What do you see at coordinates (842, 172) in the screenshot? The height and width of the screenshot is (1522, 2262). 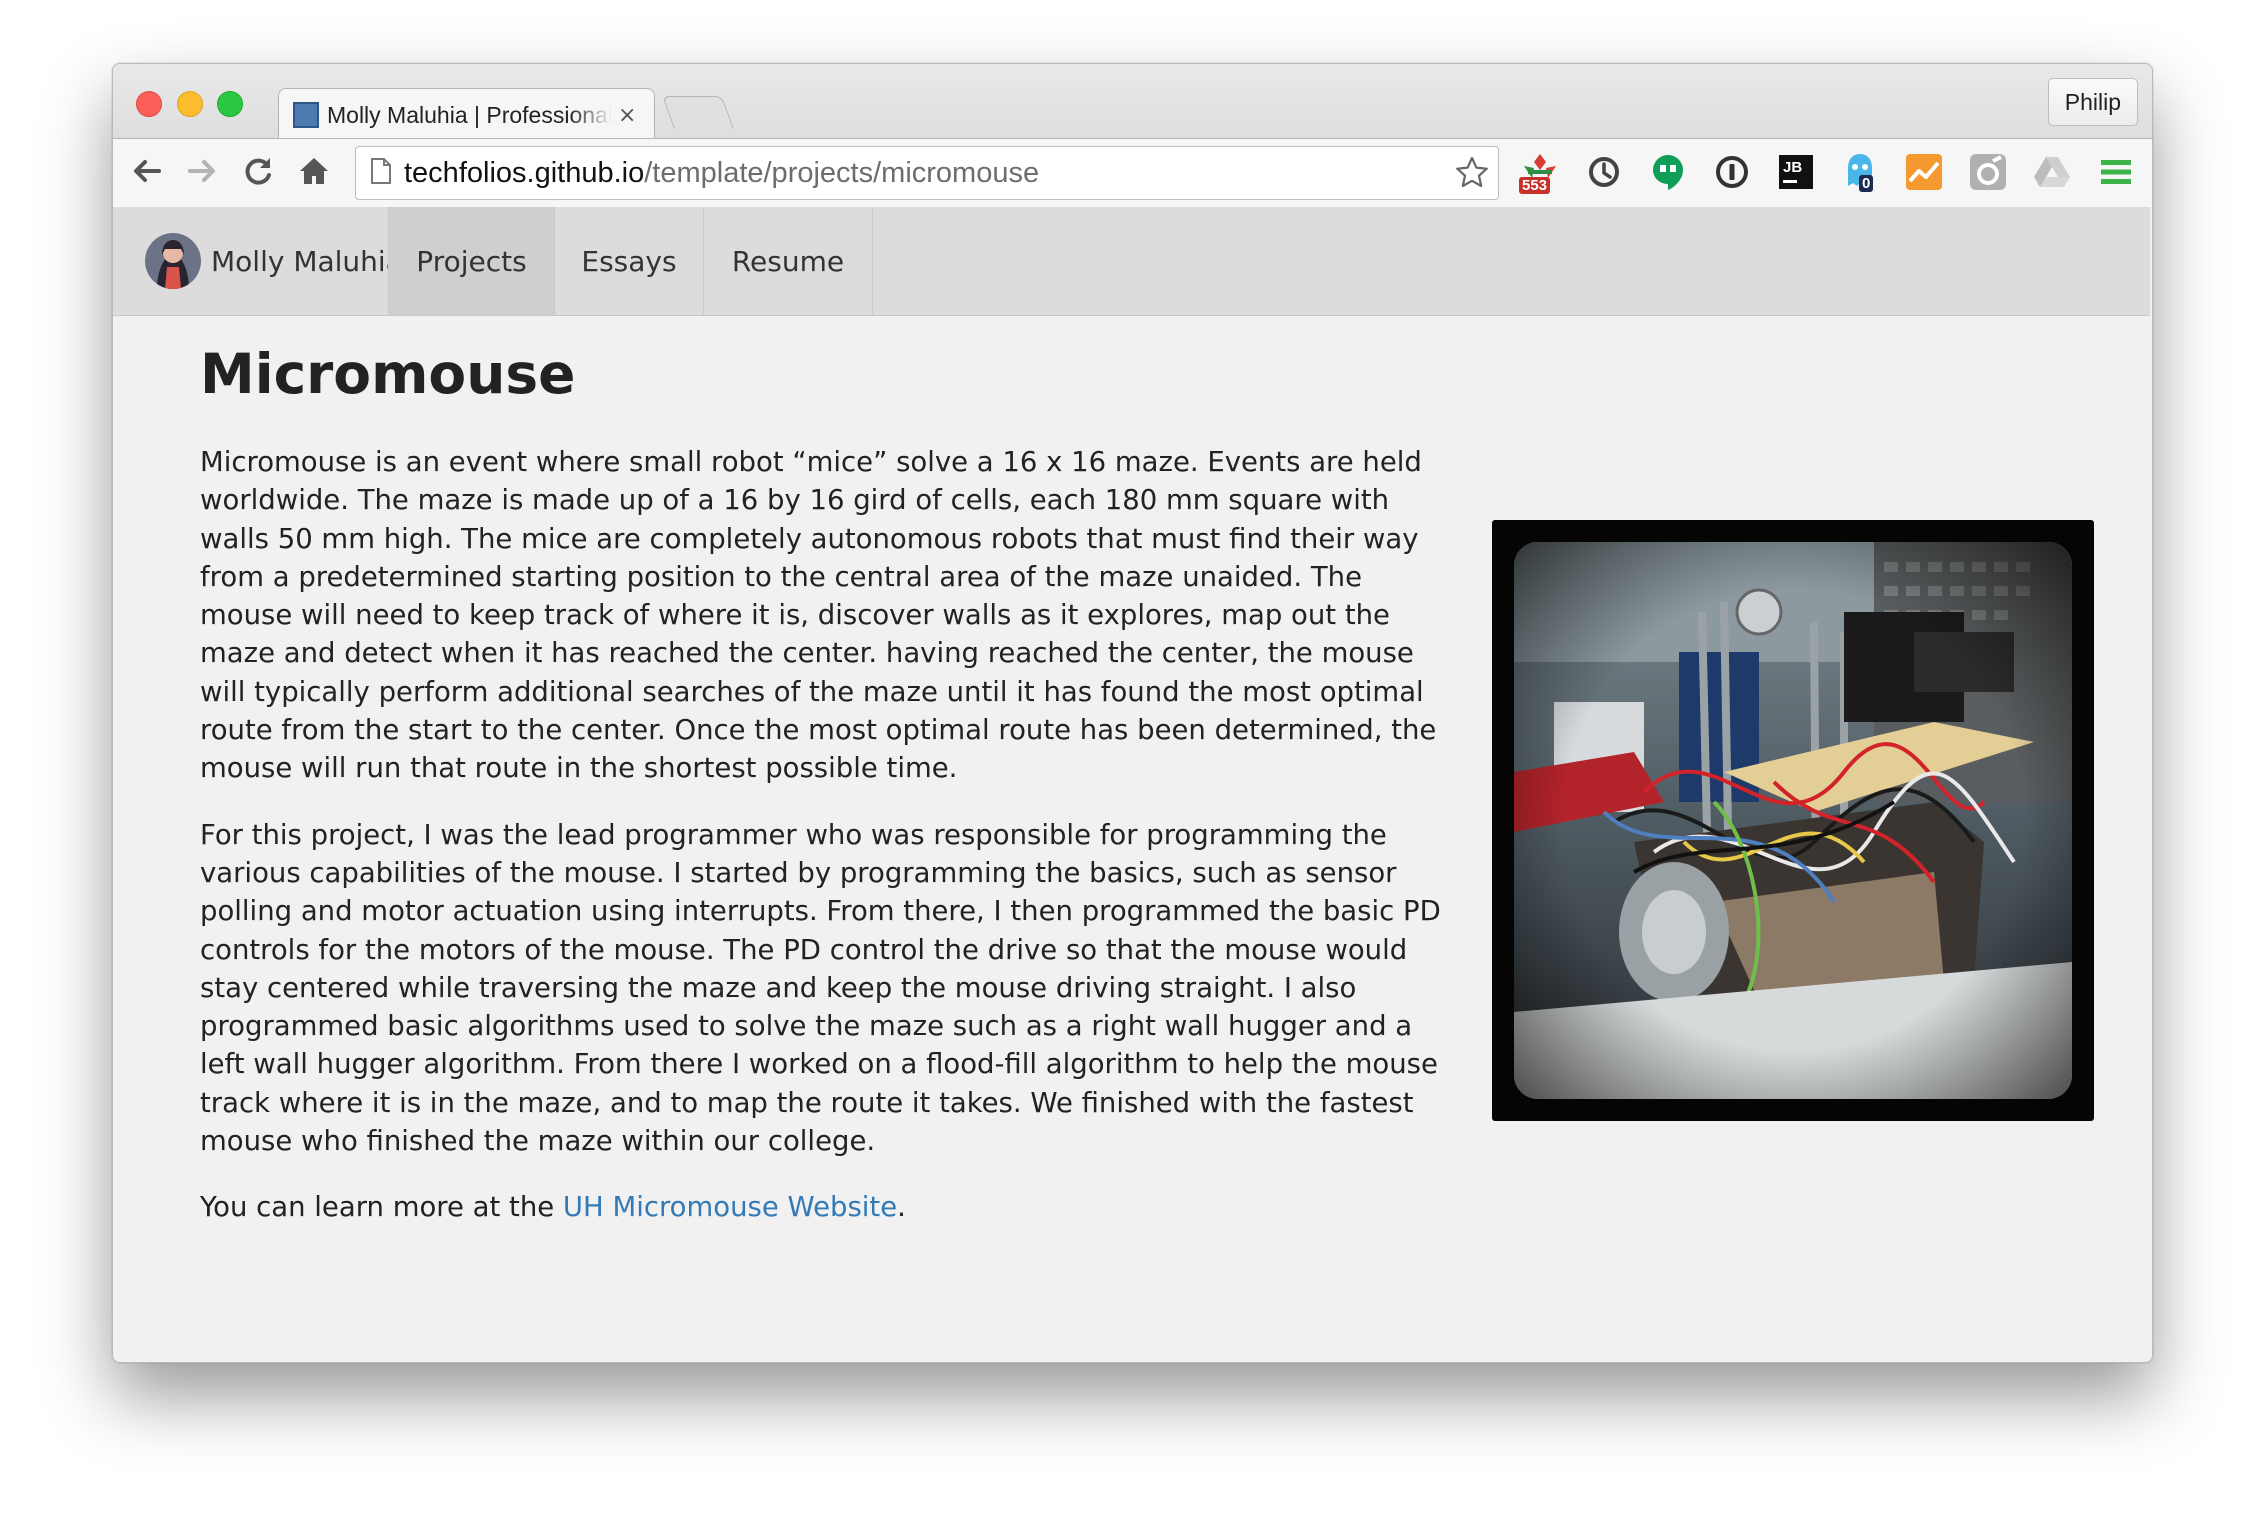 I see `url-path: /template/projects/micromouse` at bounding box center [842, 172].